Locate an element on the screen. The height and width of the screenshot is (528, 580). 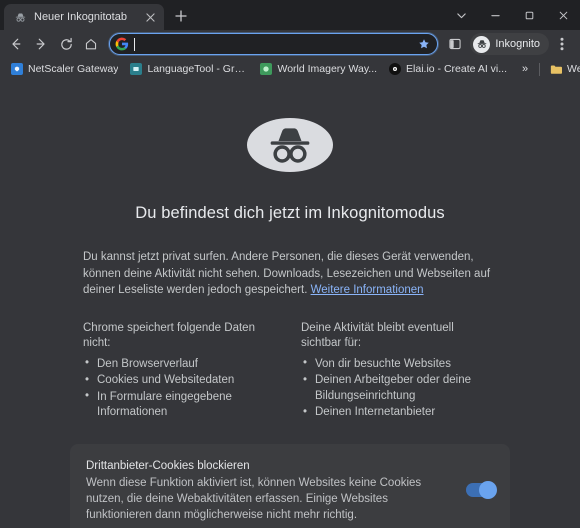
list-item: Von dir besuchte Websites is located at coordinates (399, 364).